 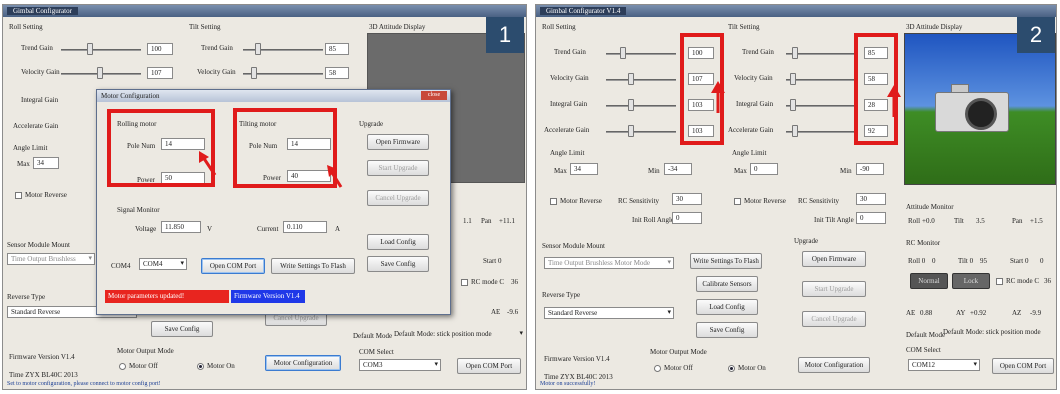 I want to click on roll-rc-sensitivity-value: 30, so click(x=687, y=199).